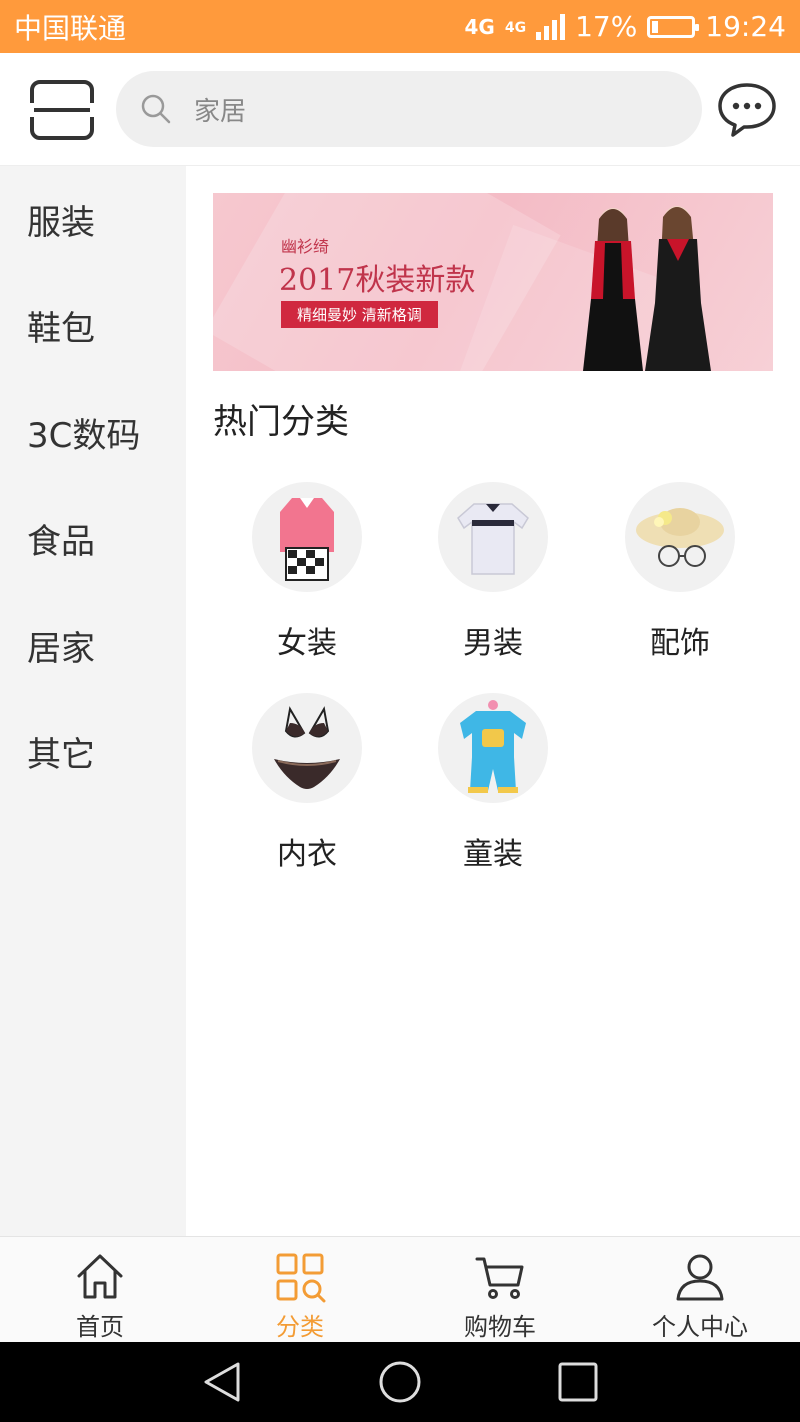 The height and width of the screenshot is (1422, 800). What do you see at coordinates (745, 26) in the screenshot?
I see `clock: 19:24` at bounding box center [745, 26].